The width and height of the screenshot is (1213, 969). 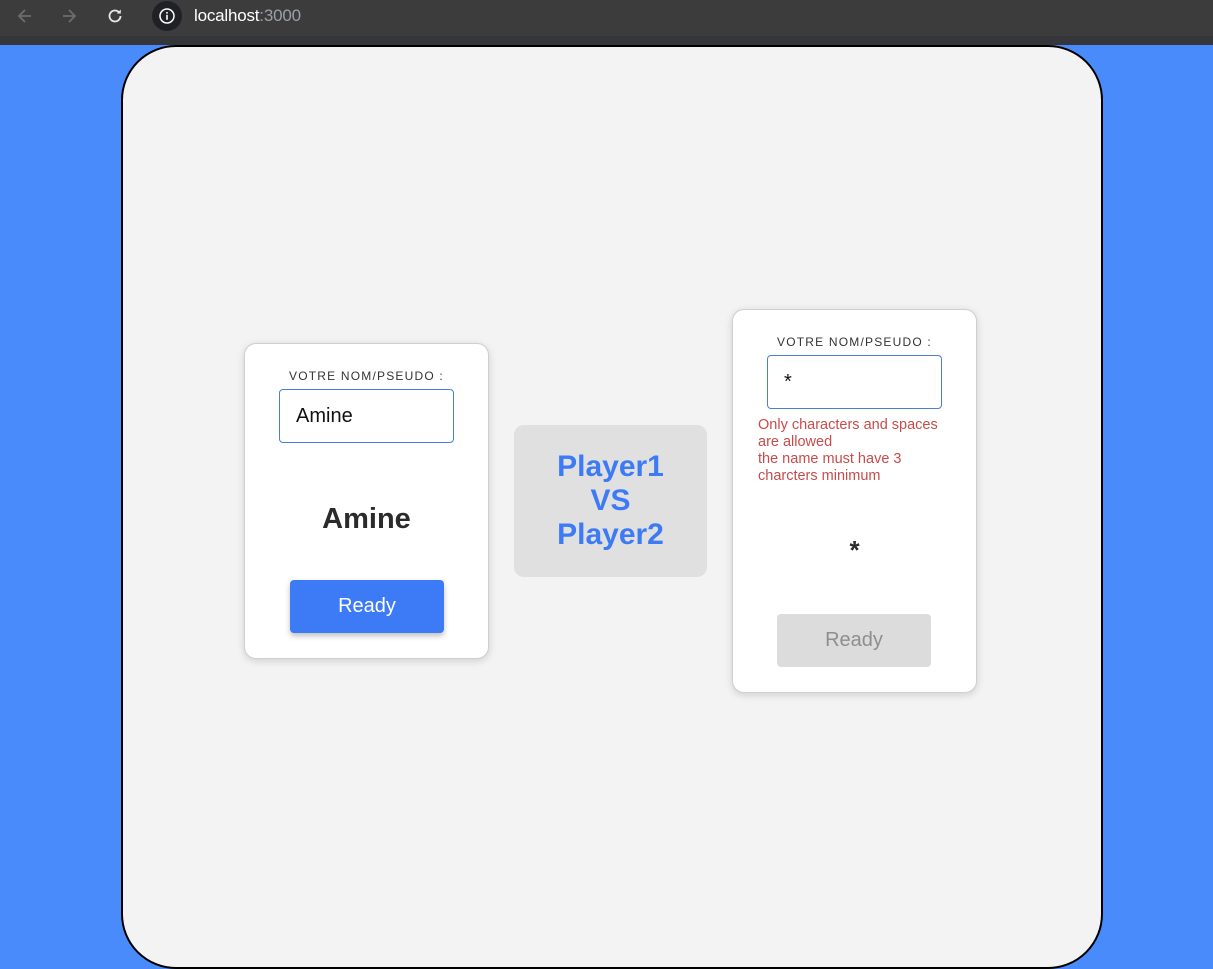 What do you see at coordinates (25, 16) in the screenshot?
I see `back-arrow-icon` at bounding box center [25, 16].